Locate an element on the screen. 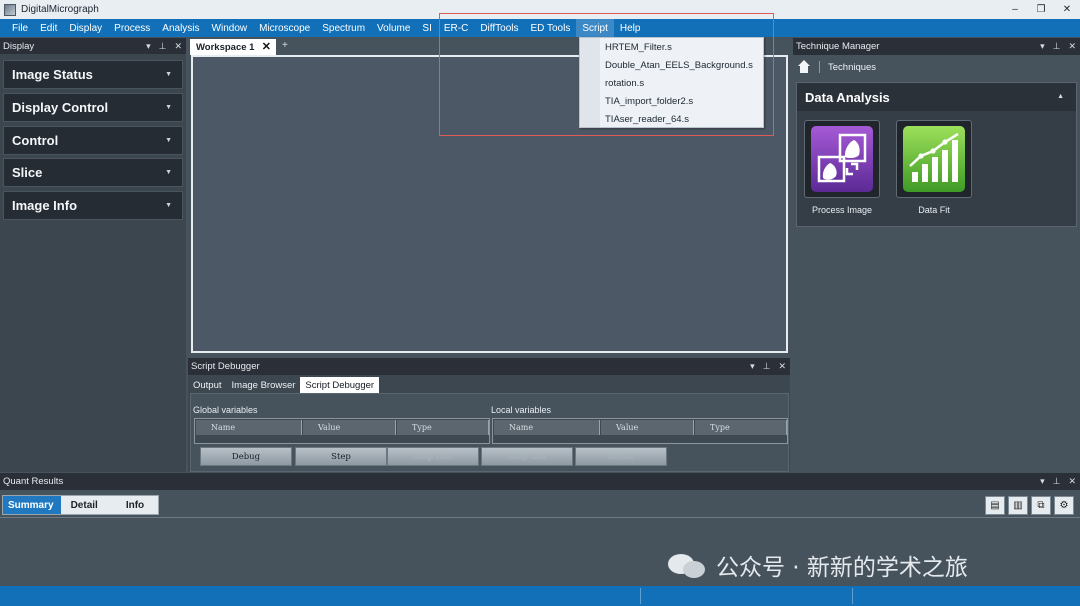  quant-toolbar: ▤ ▥ ⧉ ⚙ is located at coordinates (1029, 505).